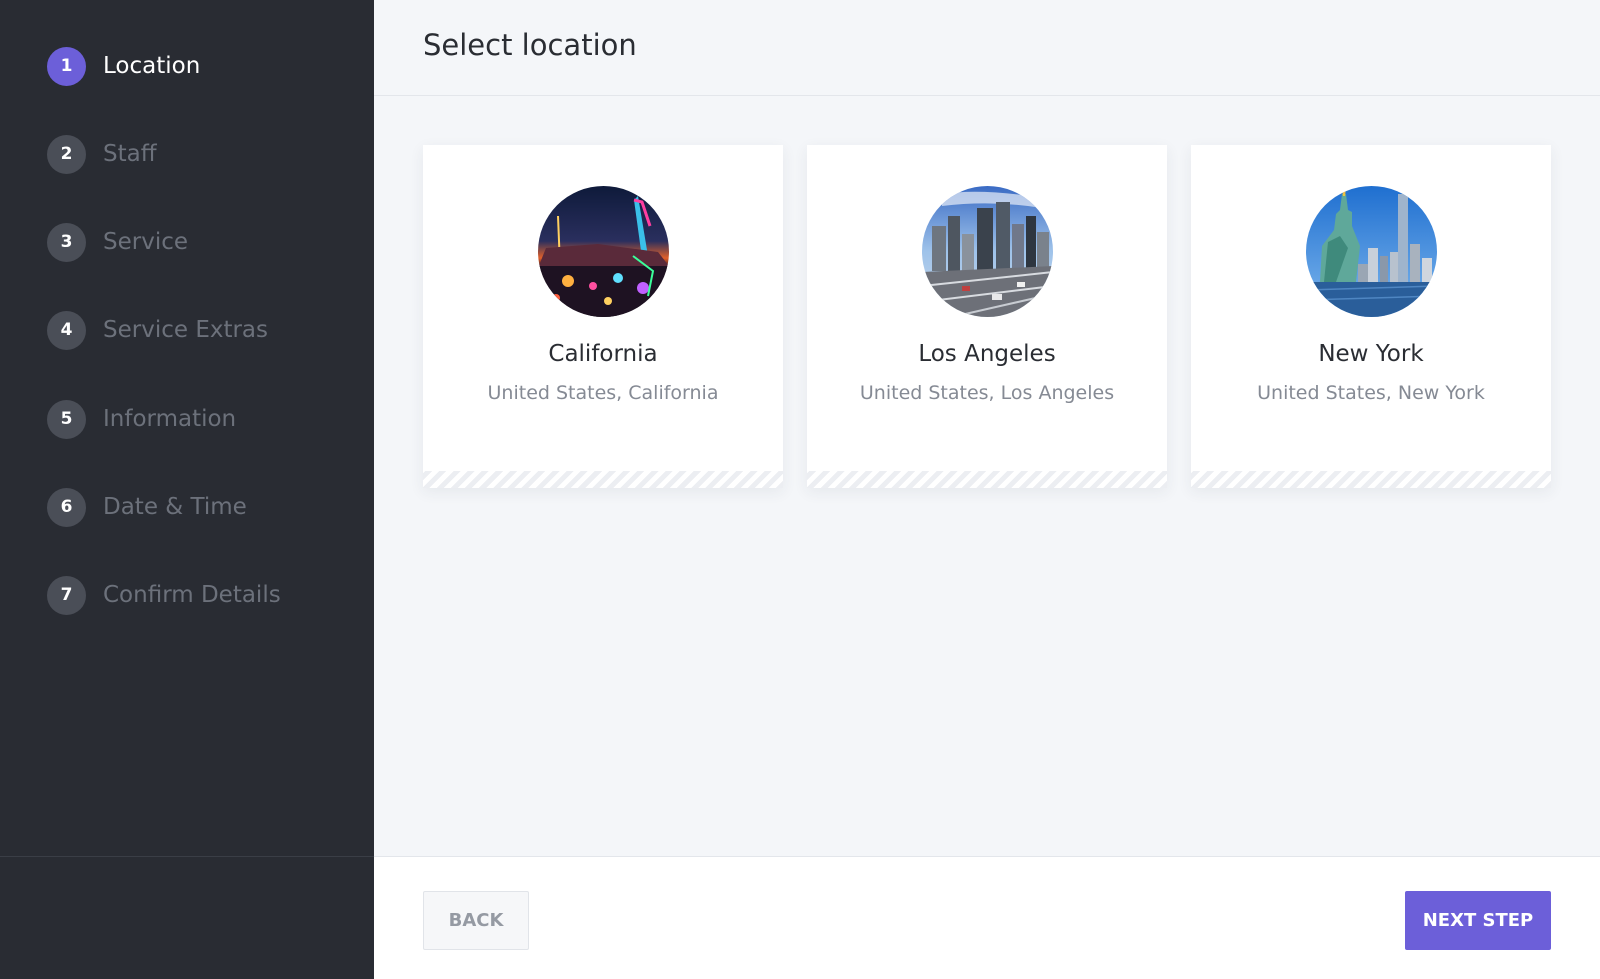  What do you see at coordinates (186, 330) in the screenshot?
I see `step-label: Service Extras` at bounding box center [186, 330].